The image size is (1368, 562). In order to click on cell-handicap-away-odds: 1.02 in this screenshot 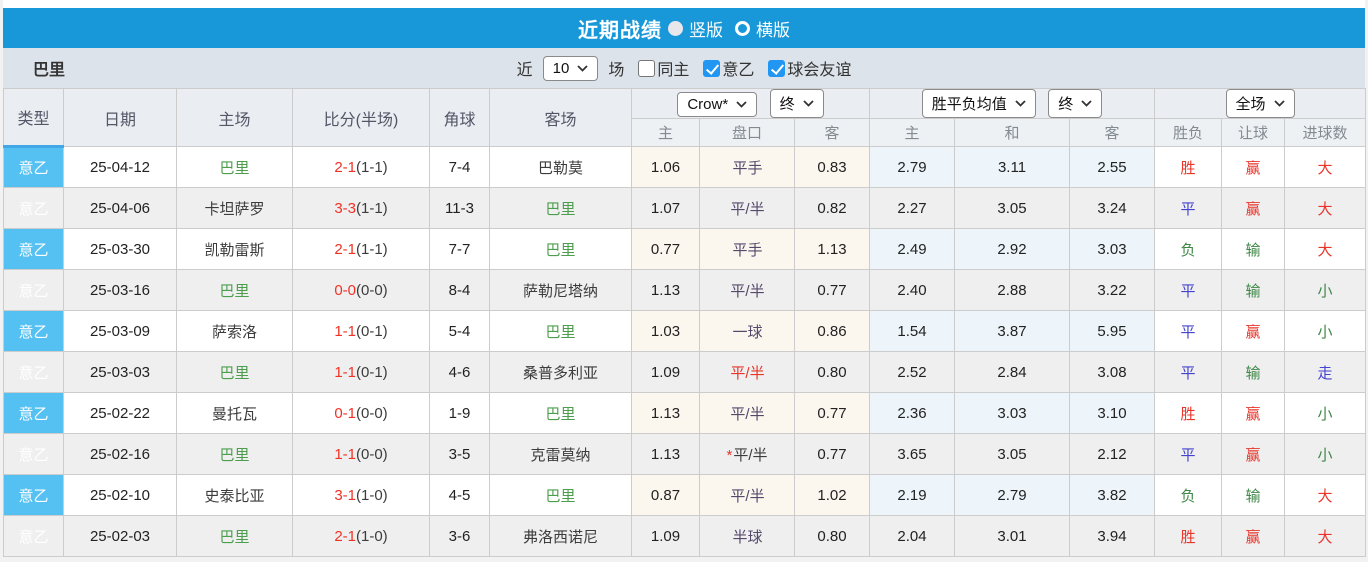, I will do `click(832, 495)`.